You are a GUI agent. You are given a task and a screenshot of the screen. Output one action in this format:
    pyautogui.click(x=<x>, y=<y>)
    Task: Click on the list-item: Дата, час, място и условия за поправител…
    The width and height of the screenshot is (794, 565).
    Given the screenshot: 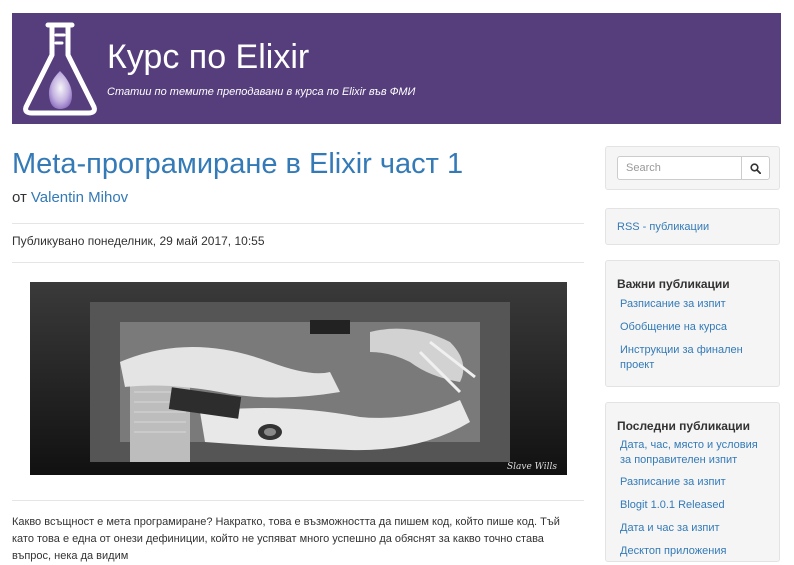 What is the action you would take?
    pyautogui.click(x=695, y=453)
    